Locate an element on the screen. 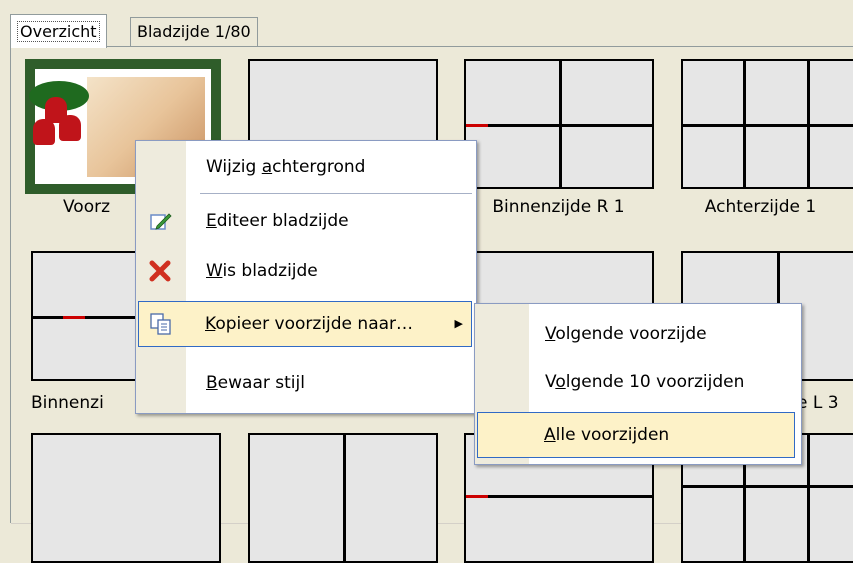  submenu-item-alle-voorzijden: Alle voorzijden is located at coordinates (636, 435).